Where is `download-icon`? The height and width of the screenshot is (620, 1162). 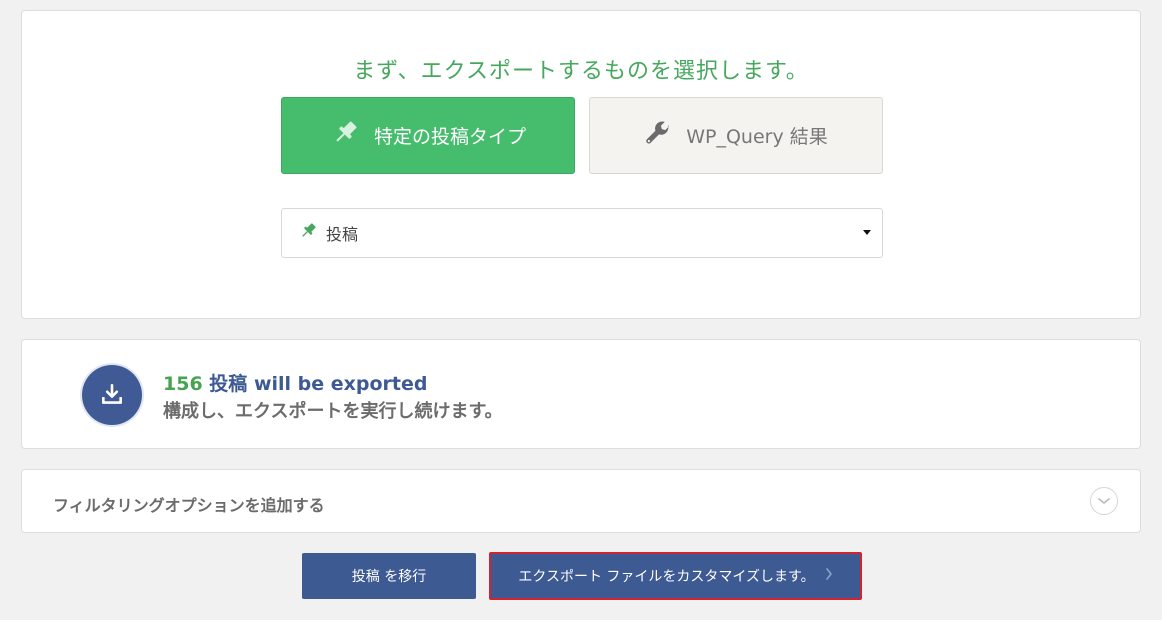
download-icon is located at coordinates (112, 395).